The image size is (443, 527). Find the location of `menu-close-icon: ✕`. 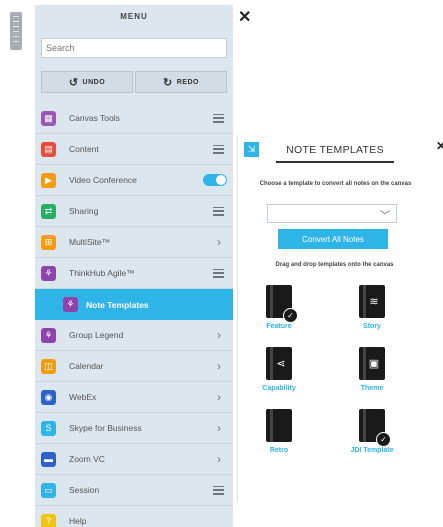

menu-close-icon: ✕ is located at coordinates (244, 18).